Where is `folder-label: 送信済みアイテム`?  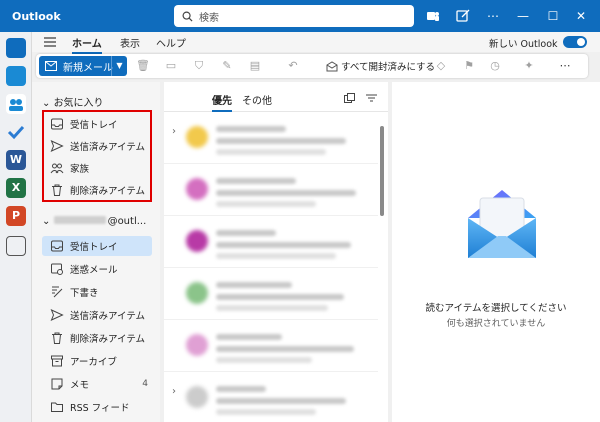
folder-label: 送信済みアイテム is located at coordinates (108, 316).